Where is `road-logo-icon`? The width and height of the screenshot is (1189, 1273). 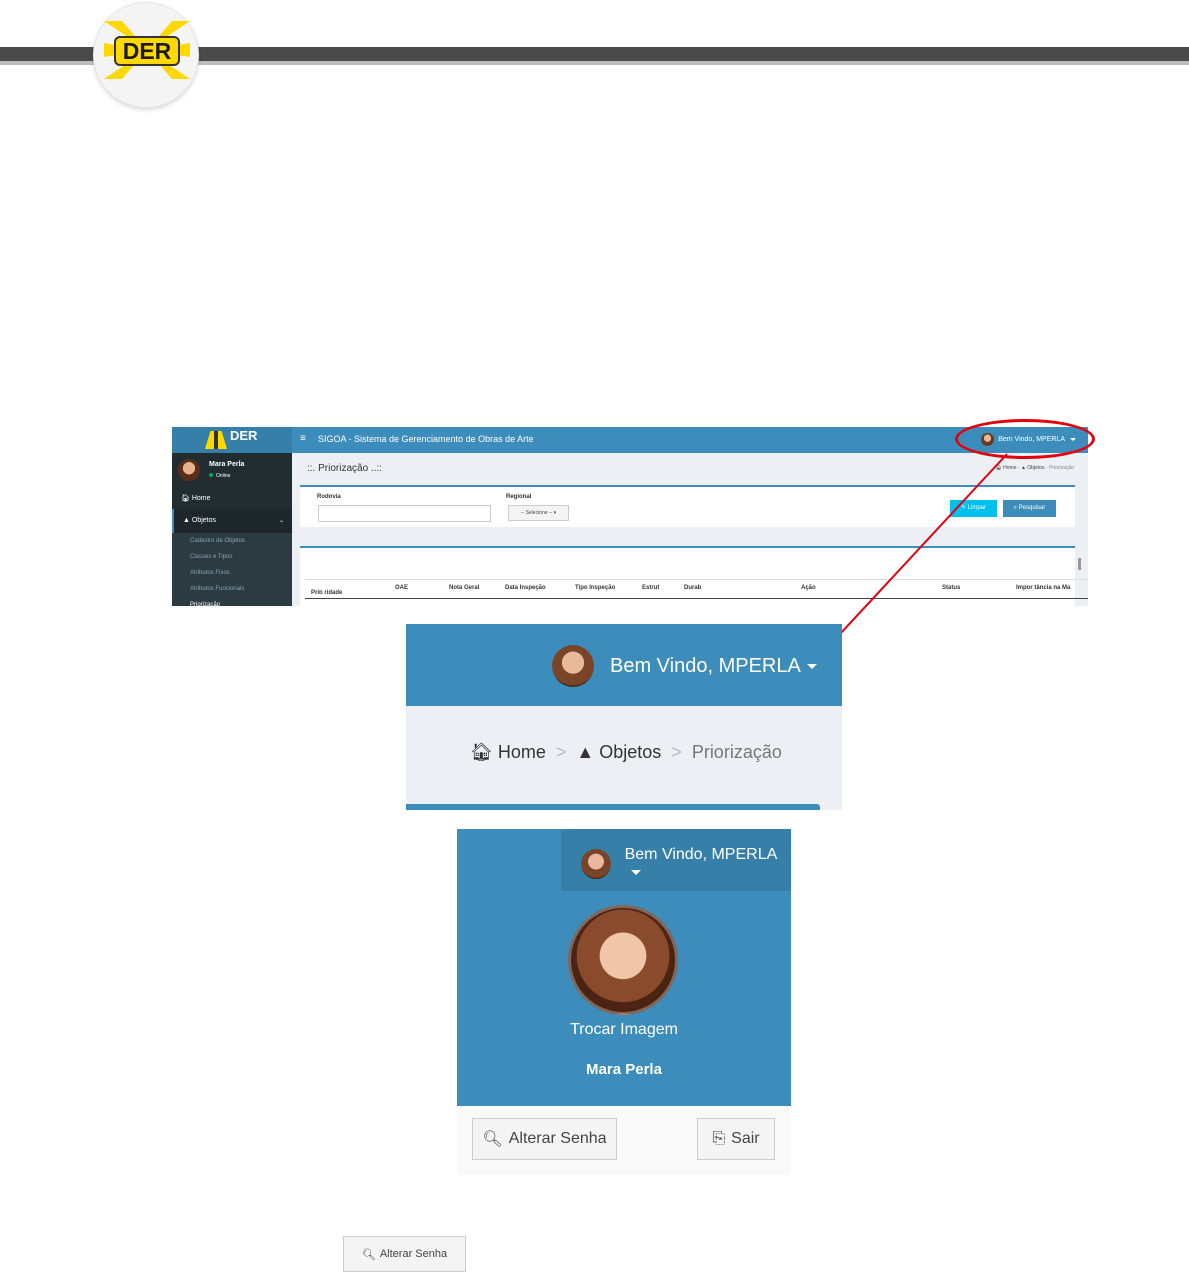 road-logo-icon is located at coordinates (216, 440).